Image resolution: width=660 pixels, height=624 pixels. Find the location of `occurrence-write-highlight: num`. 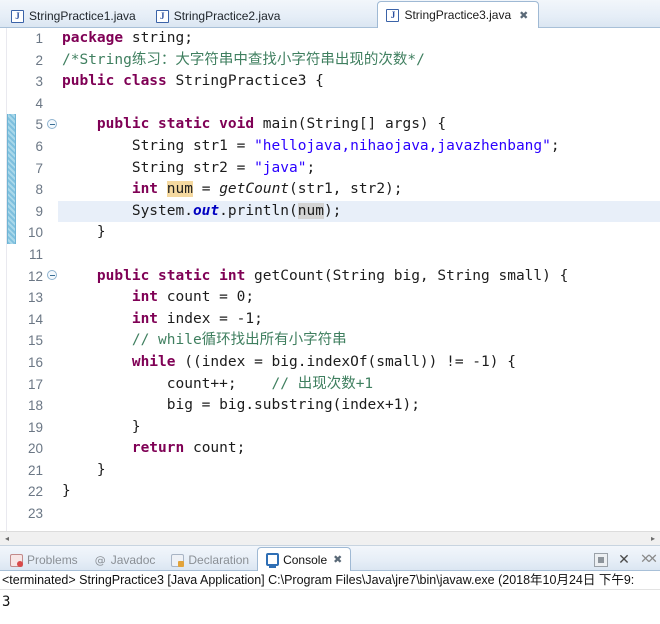

occurrence-write-highlight: num is located at coordinates (179, 189).